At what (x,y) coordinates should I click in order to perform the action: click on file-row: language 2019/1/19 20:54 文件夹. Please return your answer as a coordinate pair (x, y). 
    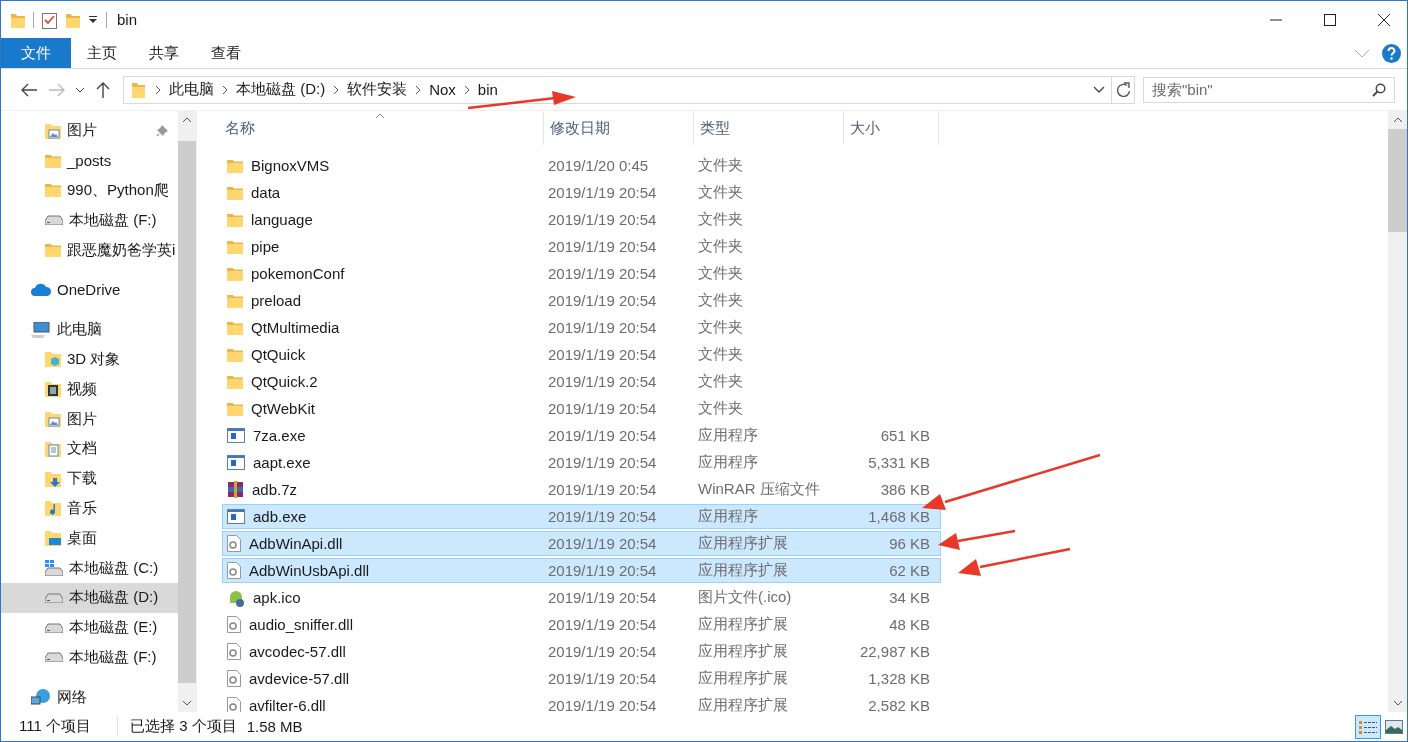
    Looking at the image, I should click on (581, 219).